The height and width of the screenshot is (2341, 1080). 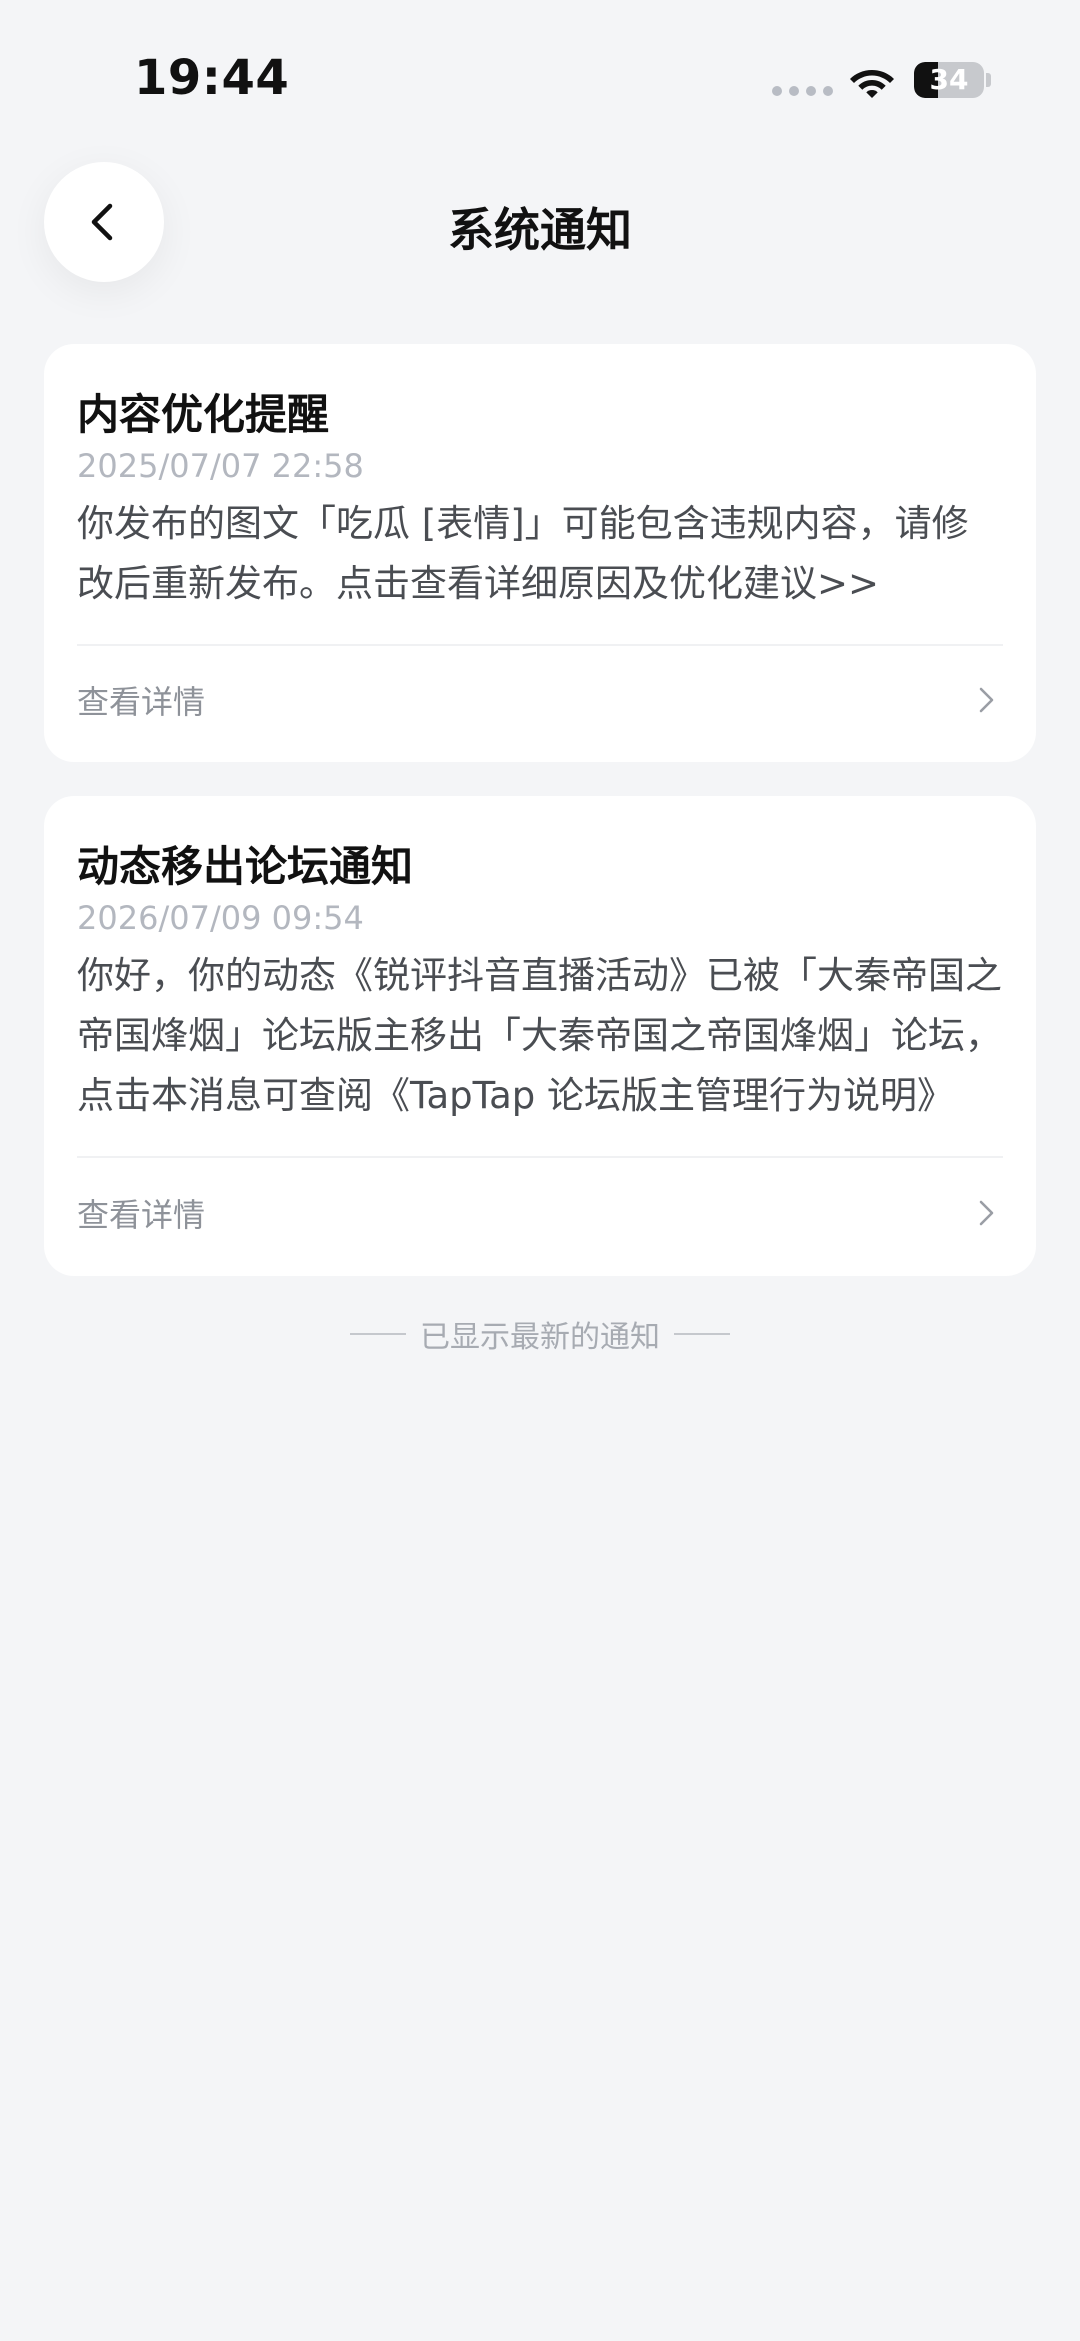 I want to click on cellular-signal-icon, so click(x=802, y=91).